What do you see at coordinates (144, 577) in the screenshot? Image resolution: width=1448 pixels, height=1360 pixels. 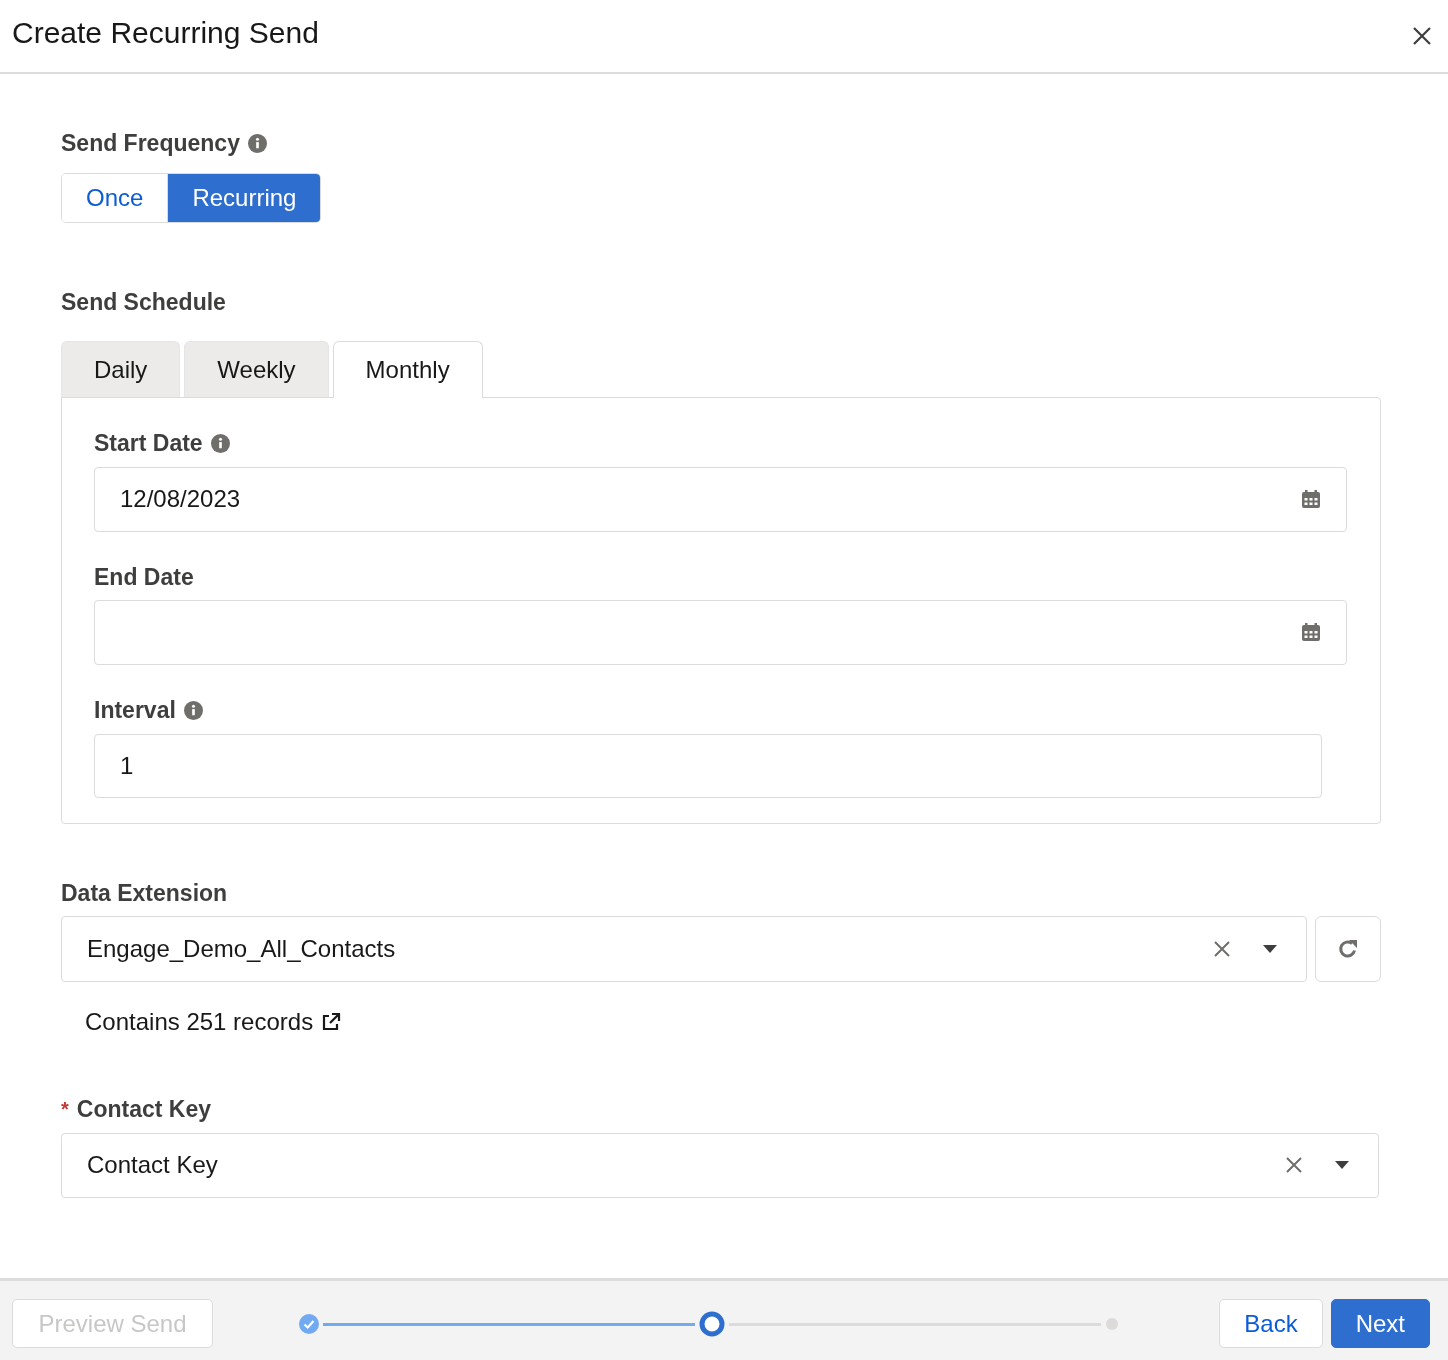 I see `field-label: End Date` at bounding box center [144, 577].